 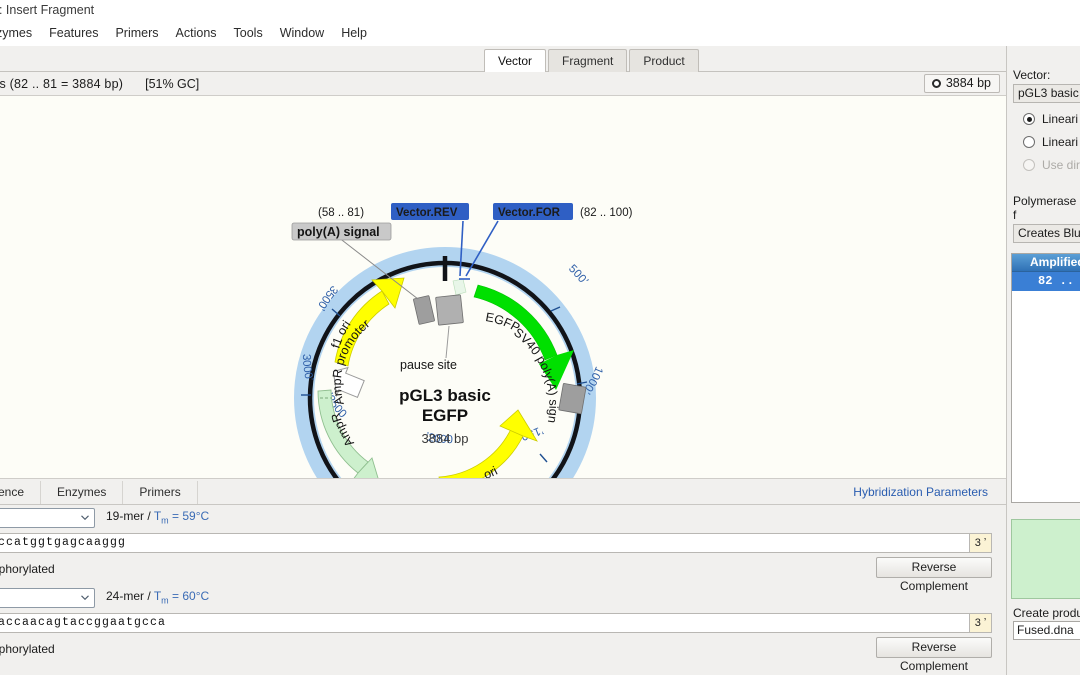 I want to click on primer-1-sequence-field: accatggtgagcaaggg, so click(x=485, y=543).